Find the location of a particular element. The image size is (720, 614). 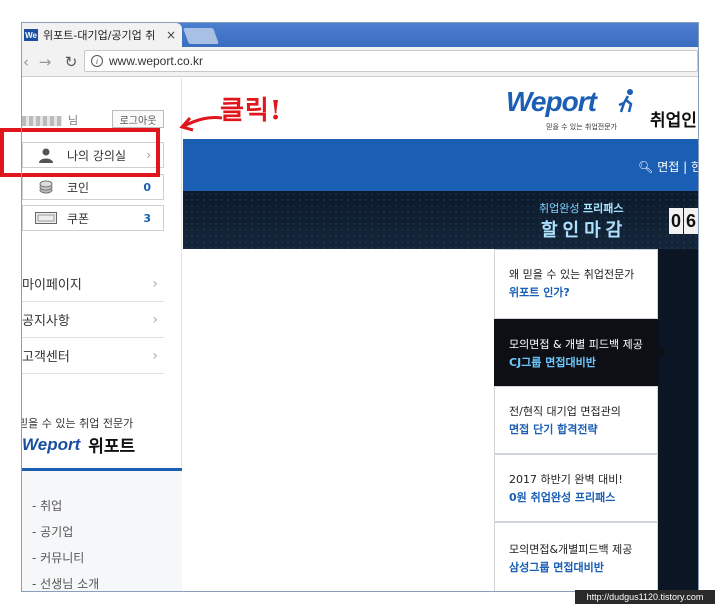

sidebar-link-community: - 커뮤니티 is located at coordinates (58, 557).